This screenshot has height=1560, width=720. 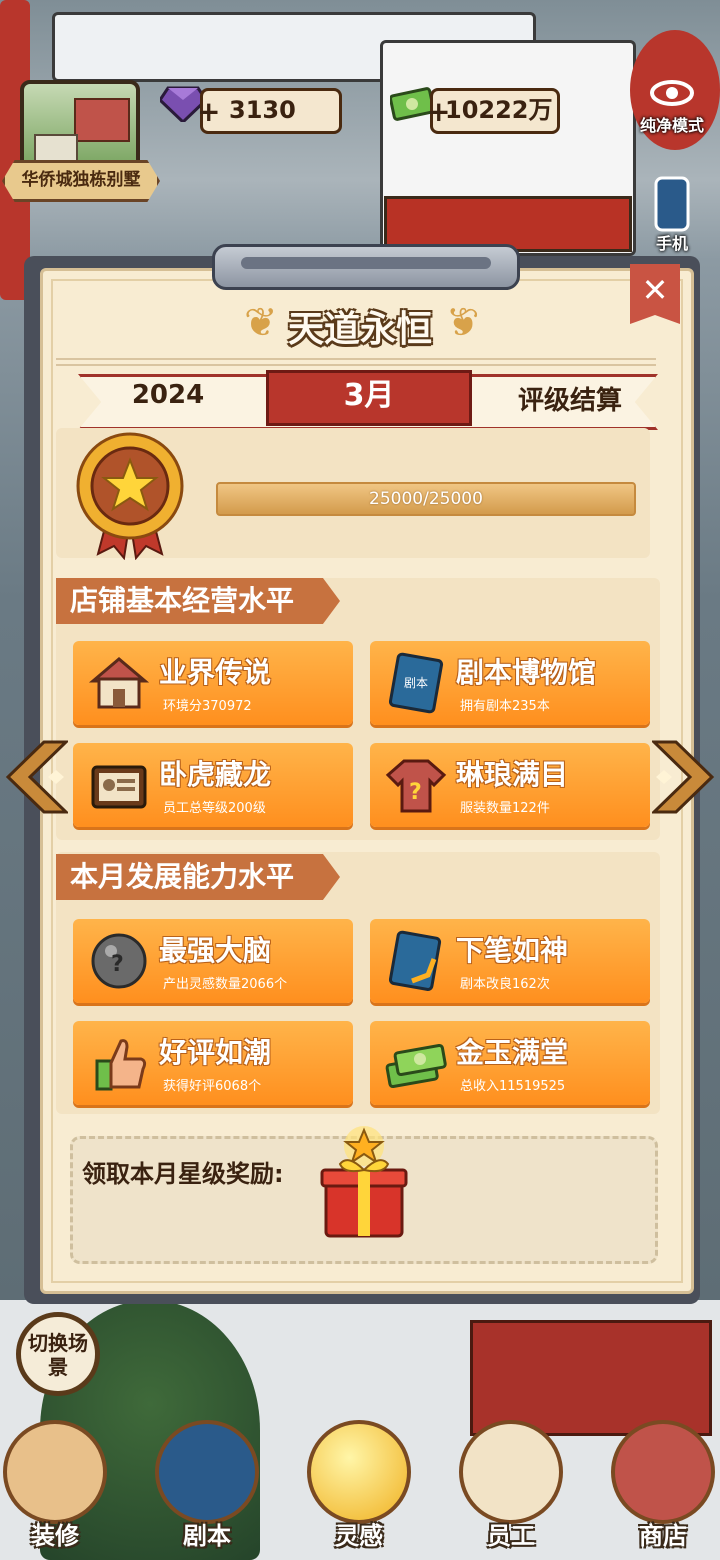 I want to click on decorate-button: 装修, so click(x=55, y=1485).